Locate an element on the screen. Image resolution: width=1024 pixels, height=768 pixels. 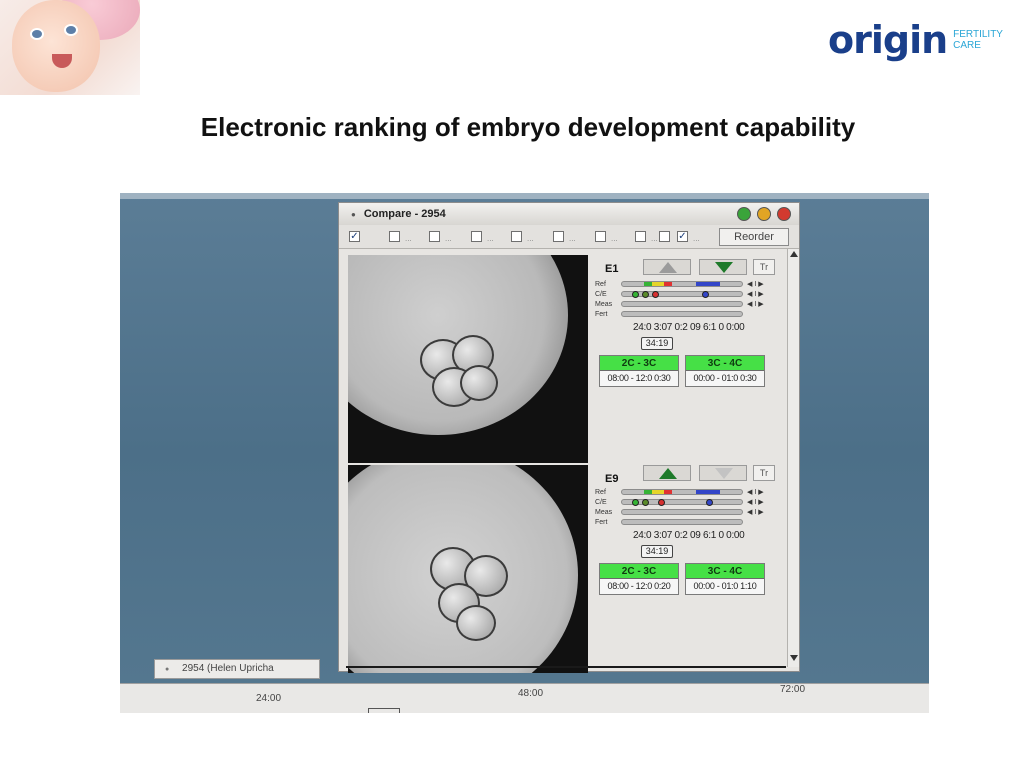
scroll-down-icon is located at coordinates (794, 658).